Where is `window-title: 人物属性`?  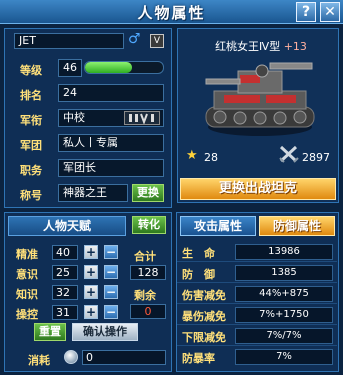
window-title: 人物属性 is located at coordinates (171, 13).